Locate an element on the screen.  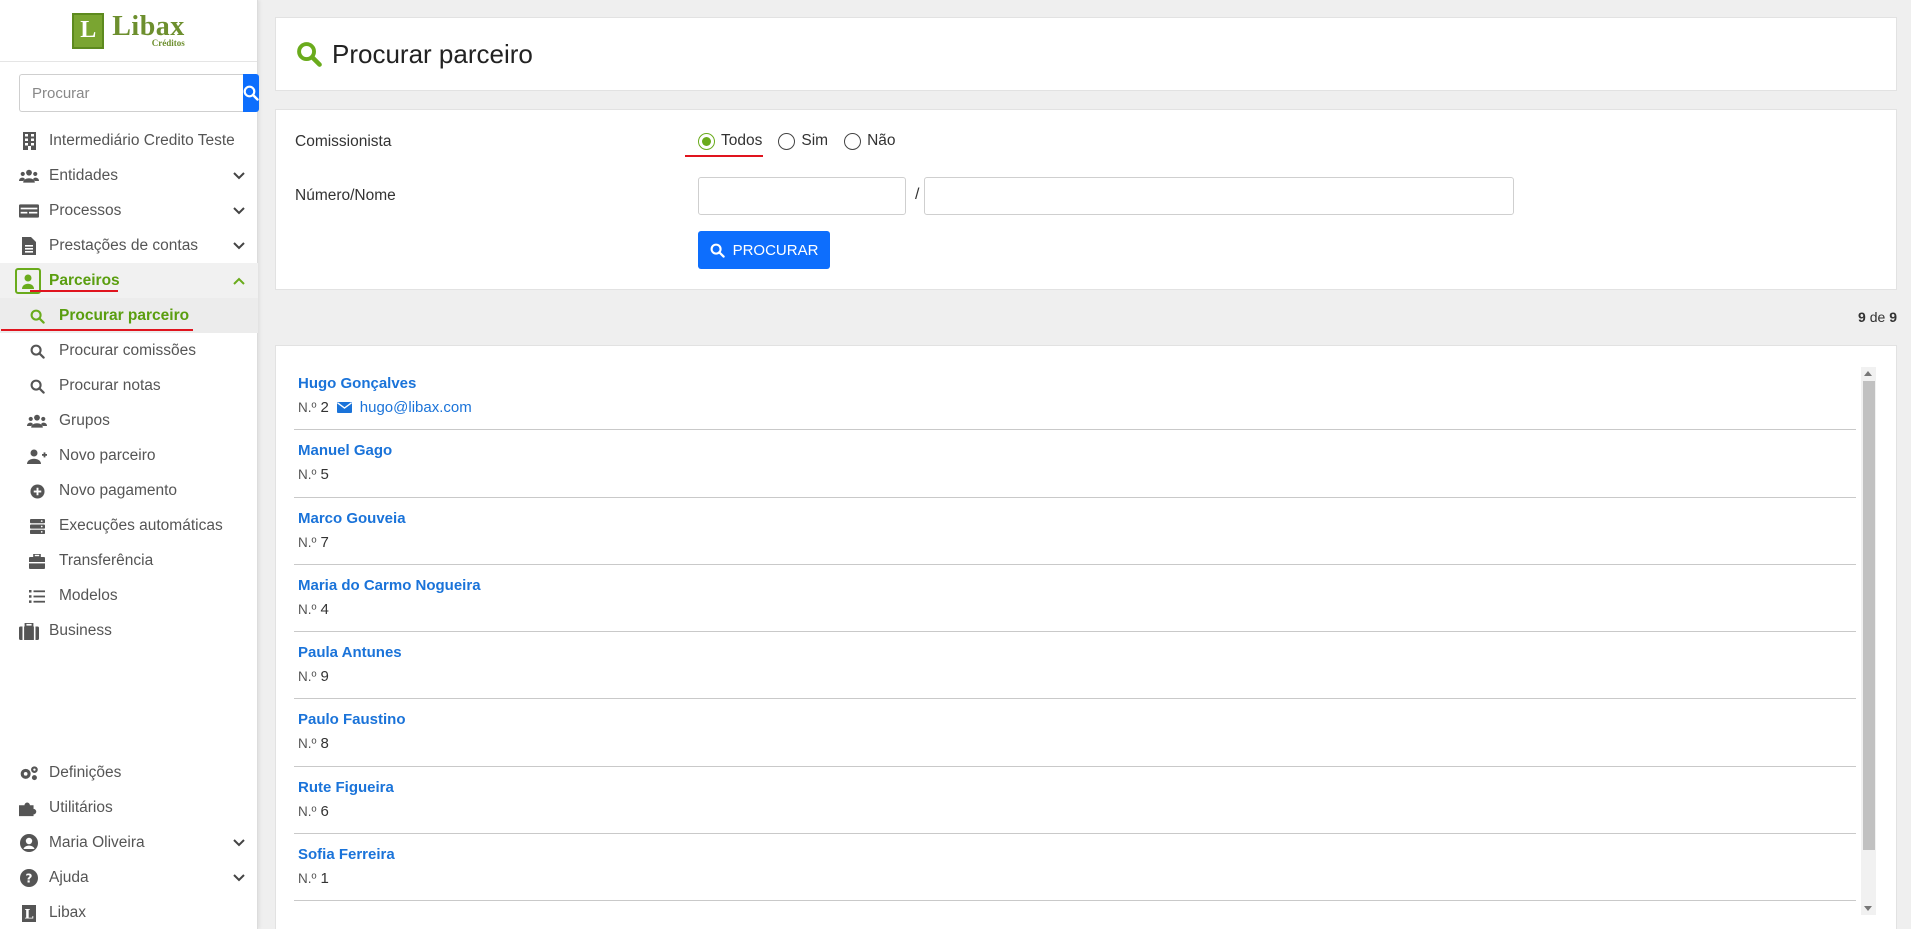
briefcase-icon is located at coordinates (29, 631).